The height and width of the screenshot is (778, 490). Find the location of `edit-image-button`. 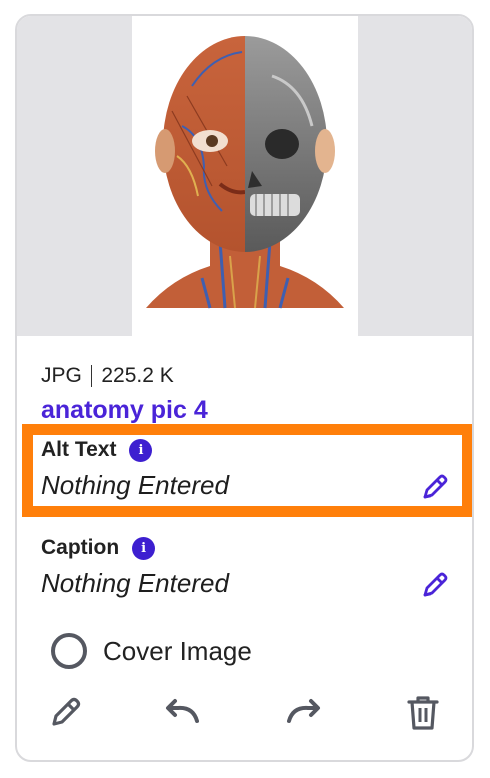

edit-image-button is located at coordinates (65, 713).